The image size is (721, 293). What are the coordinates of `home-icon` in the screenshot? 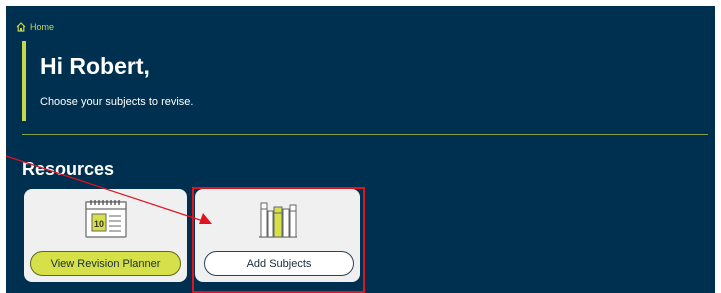 It's located at (21, 27).